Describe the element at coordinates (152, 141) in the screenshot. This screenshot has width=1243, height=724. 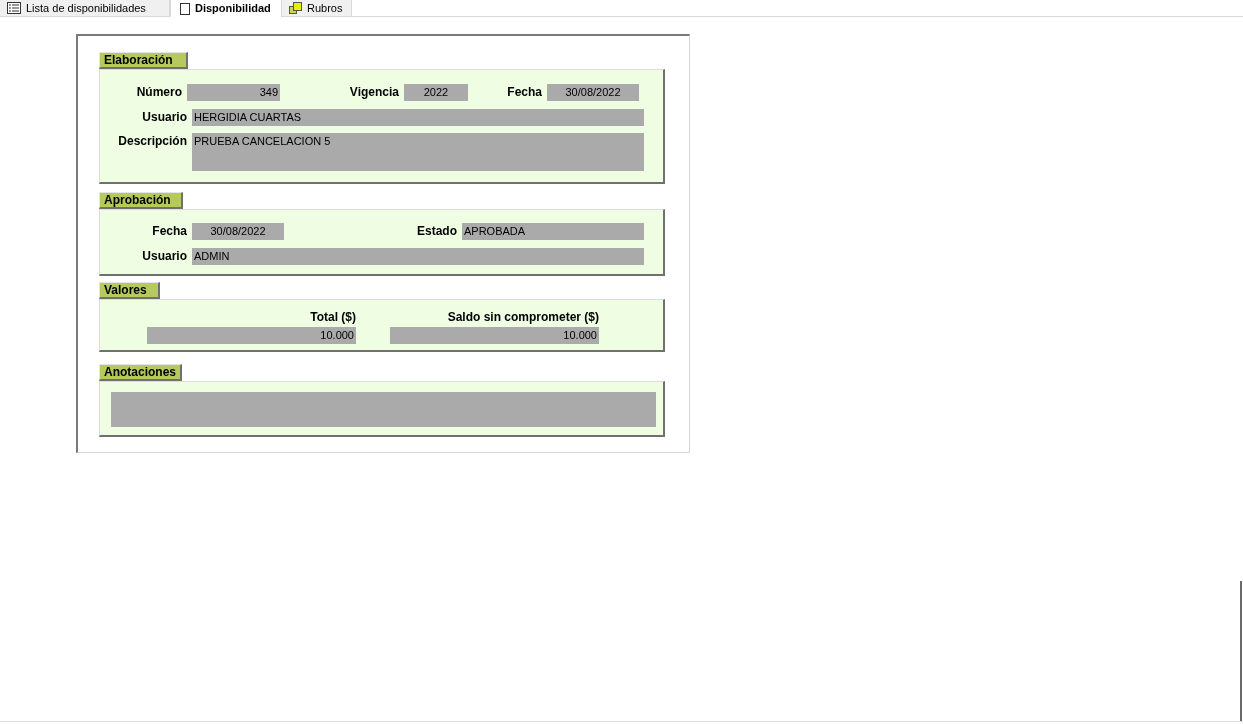
I see `field-label: Descripción` at that location.